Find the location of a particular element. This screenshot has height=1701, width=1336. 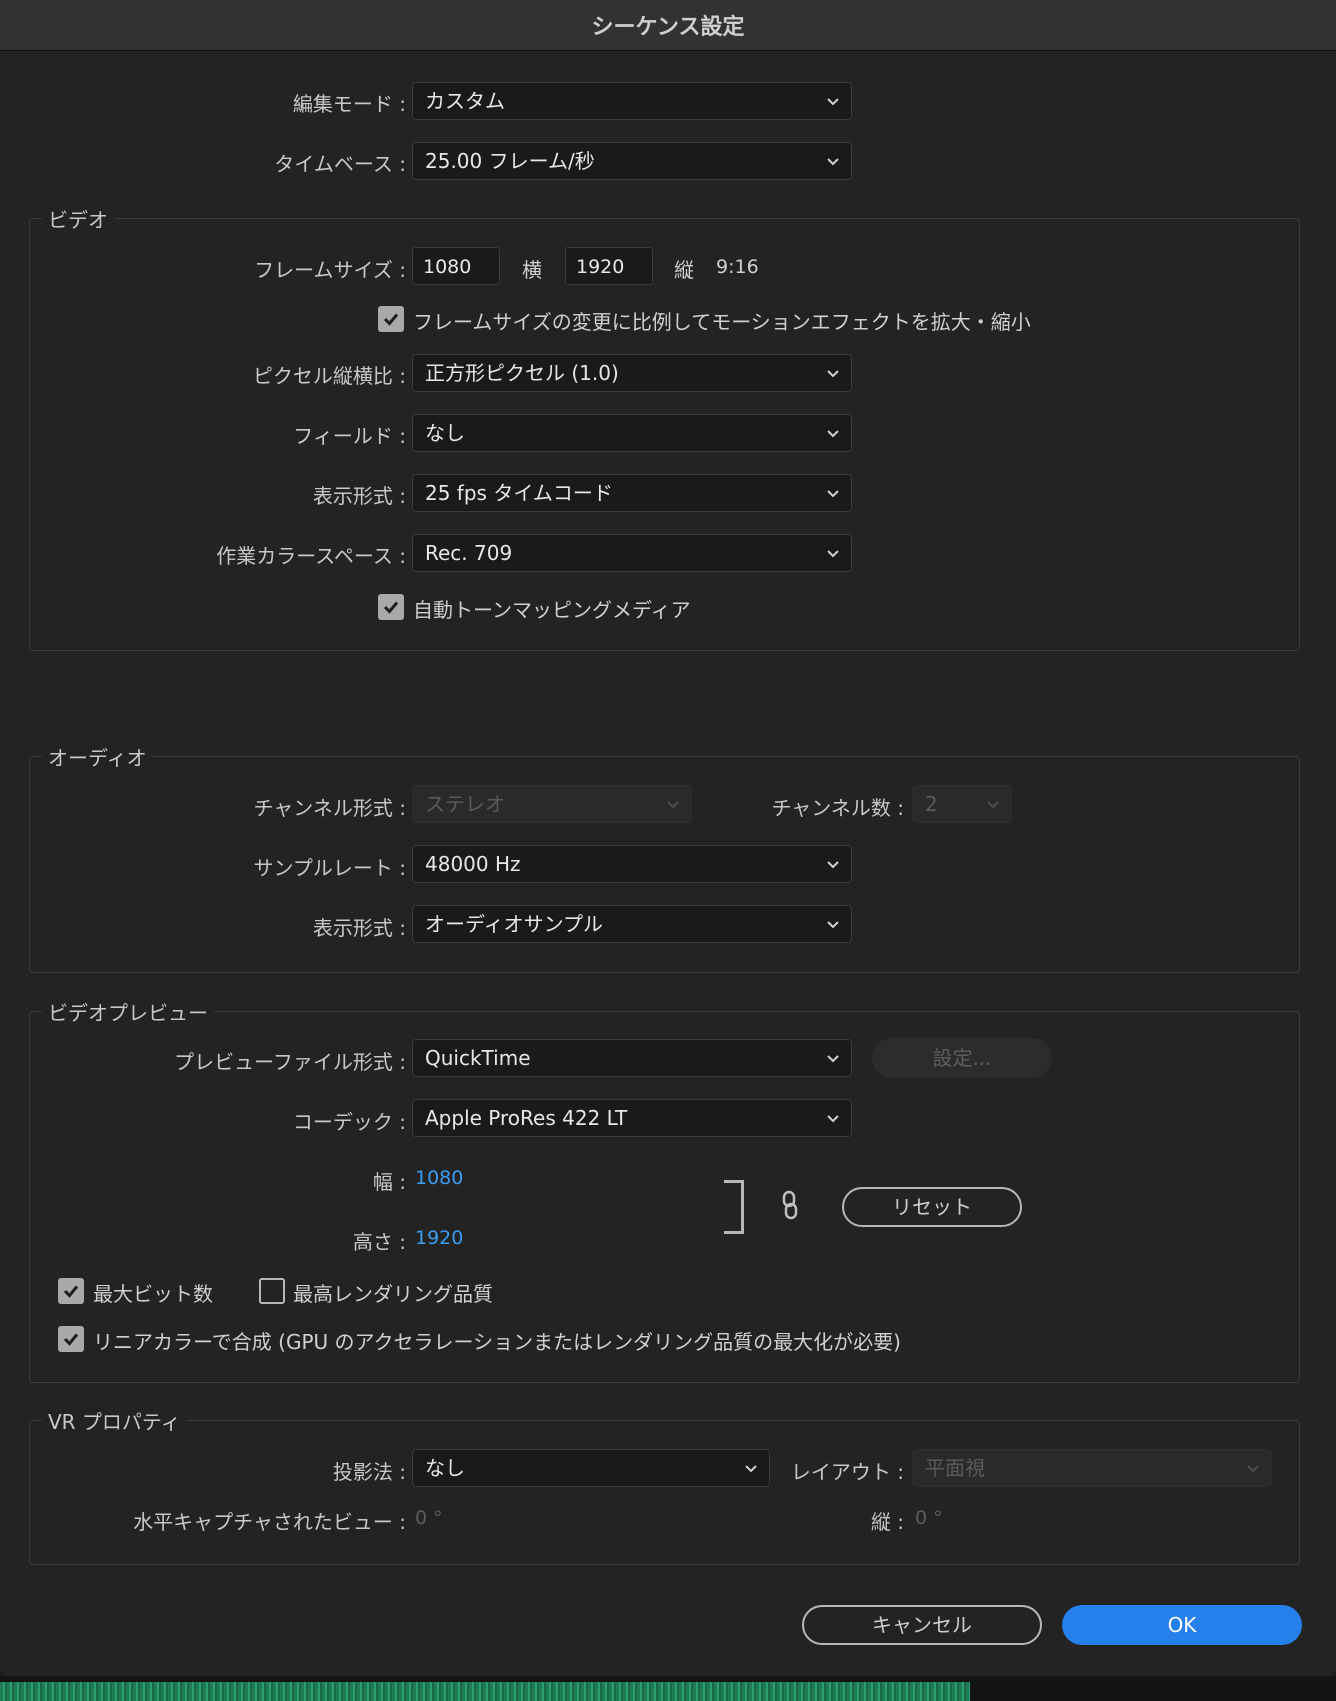

scale-motion-checkbox is located at coordinates (391, 319).